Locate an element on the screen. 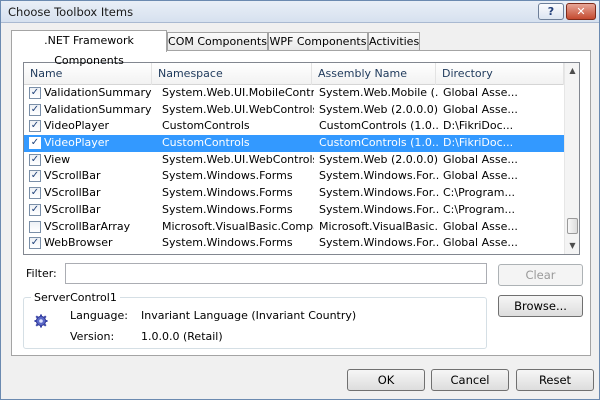 The height and width of the screenshot is (400, 600). language-label: Language: is located at coordinates (99, 315).